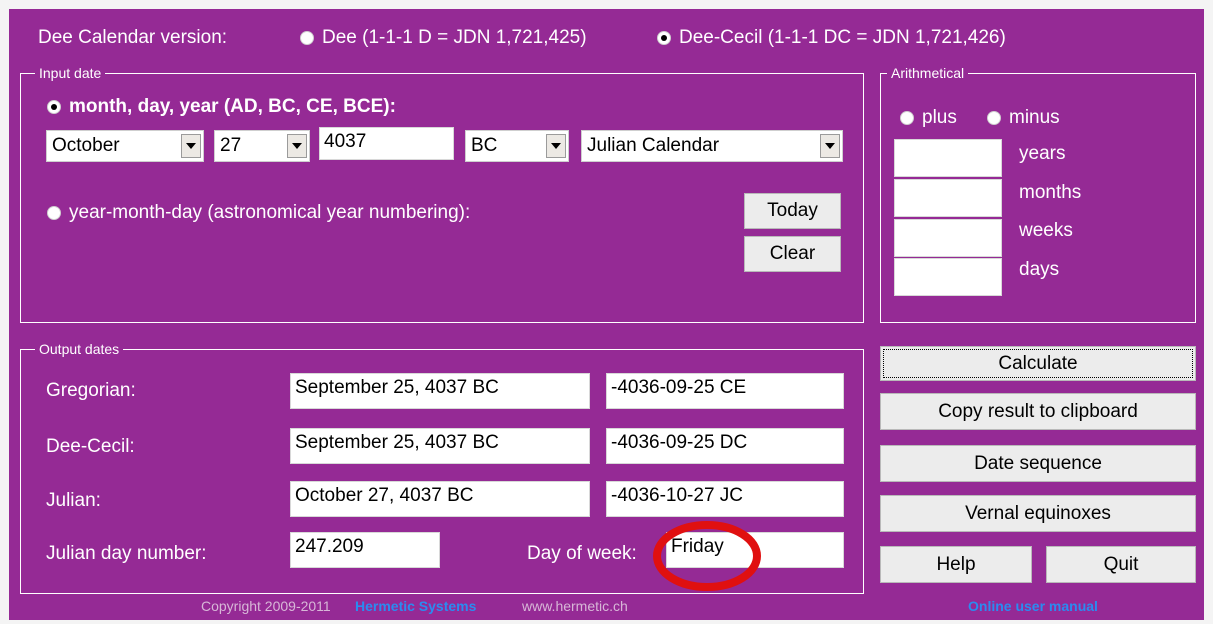 The image size is (1213, 624). What do you see at coordinates (582, 553) in the screenshot?
I see `dow-label: Day of week:` at bounding box center [582, 553].